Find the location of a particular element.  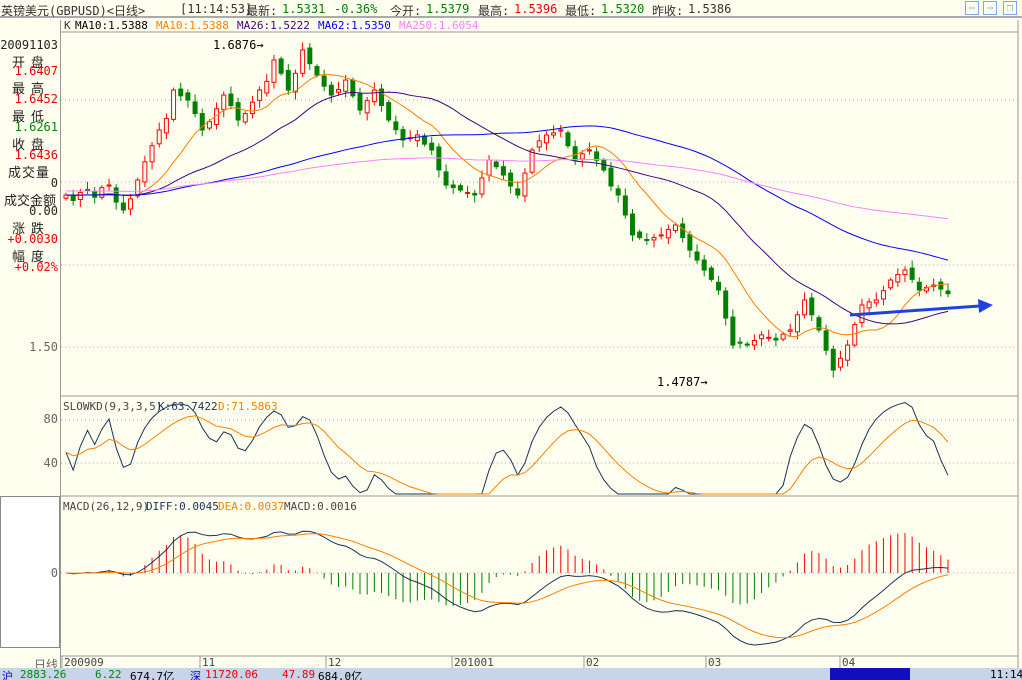

kd-legend-name: SLOWKD(9,3,3,5) is located at coordinates (112, 406).